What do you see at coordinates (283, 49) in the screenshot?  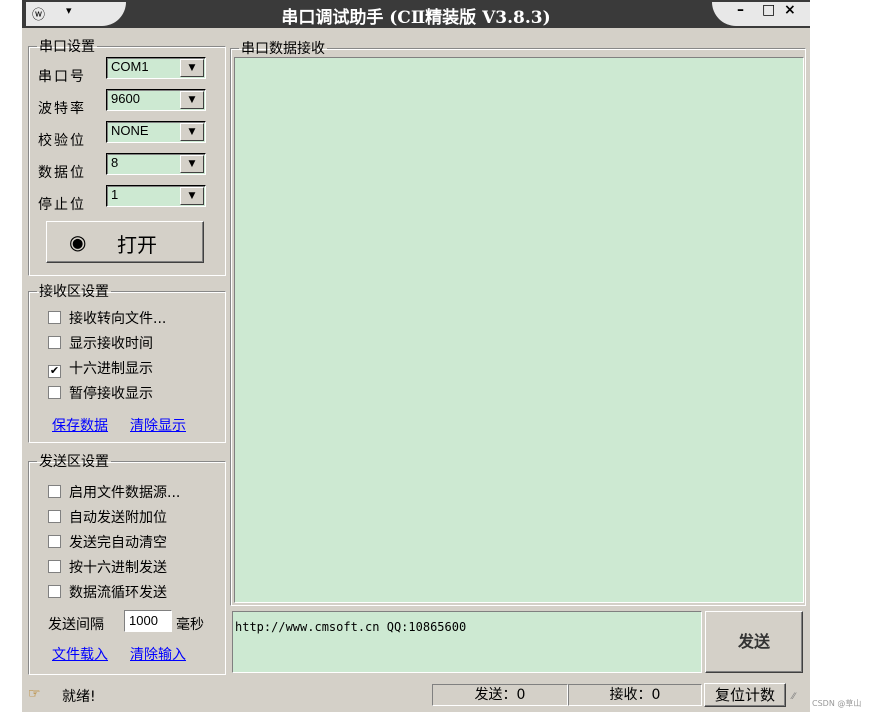 I see `receive-area-legend: 串口数据接收` at bounding box center [283, 49].